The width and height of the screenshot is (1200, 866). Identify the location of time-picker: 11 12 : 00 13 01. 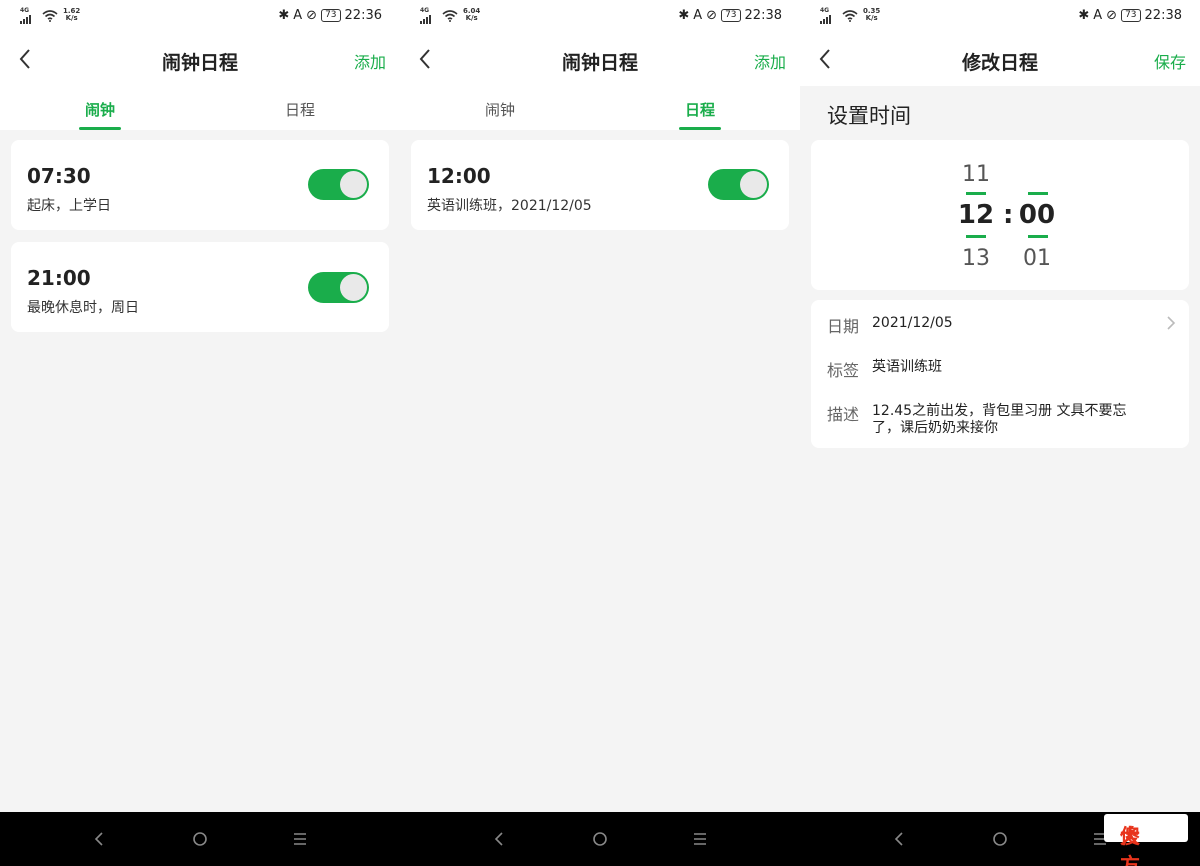
(1000, 215).